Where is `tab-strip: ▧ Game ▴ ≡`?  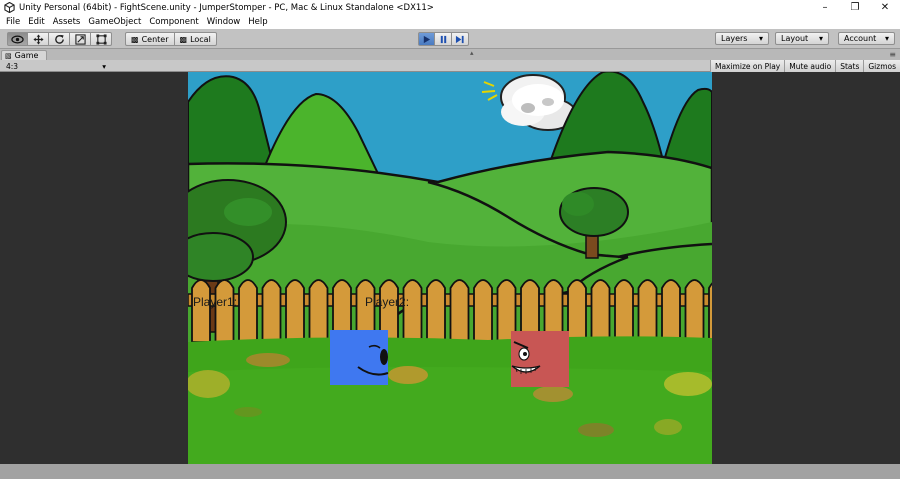
tab-strip: ▧ Game ▴ ≡ is located at coordinates (450, 54).